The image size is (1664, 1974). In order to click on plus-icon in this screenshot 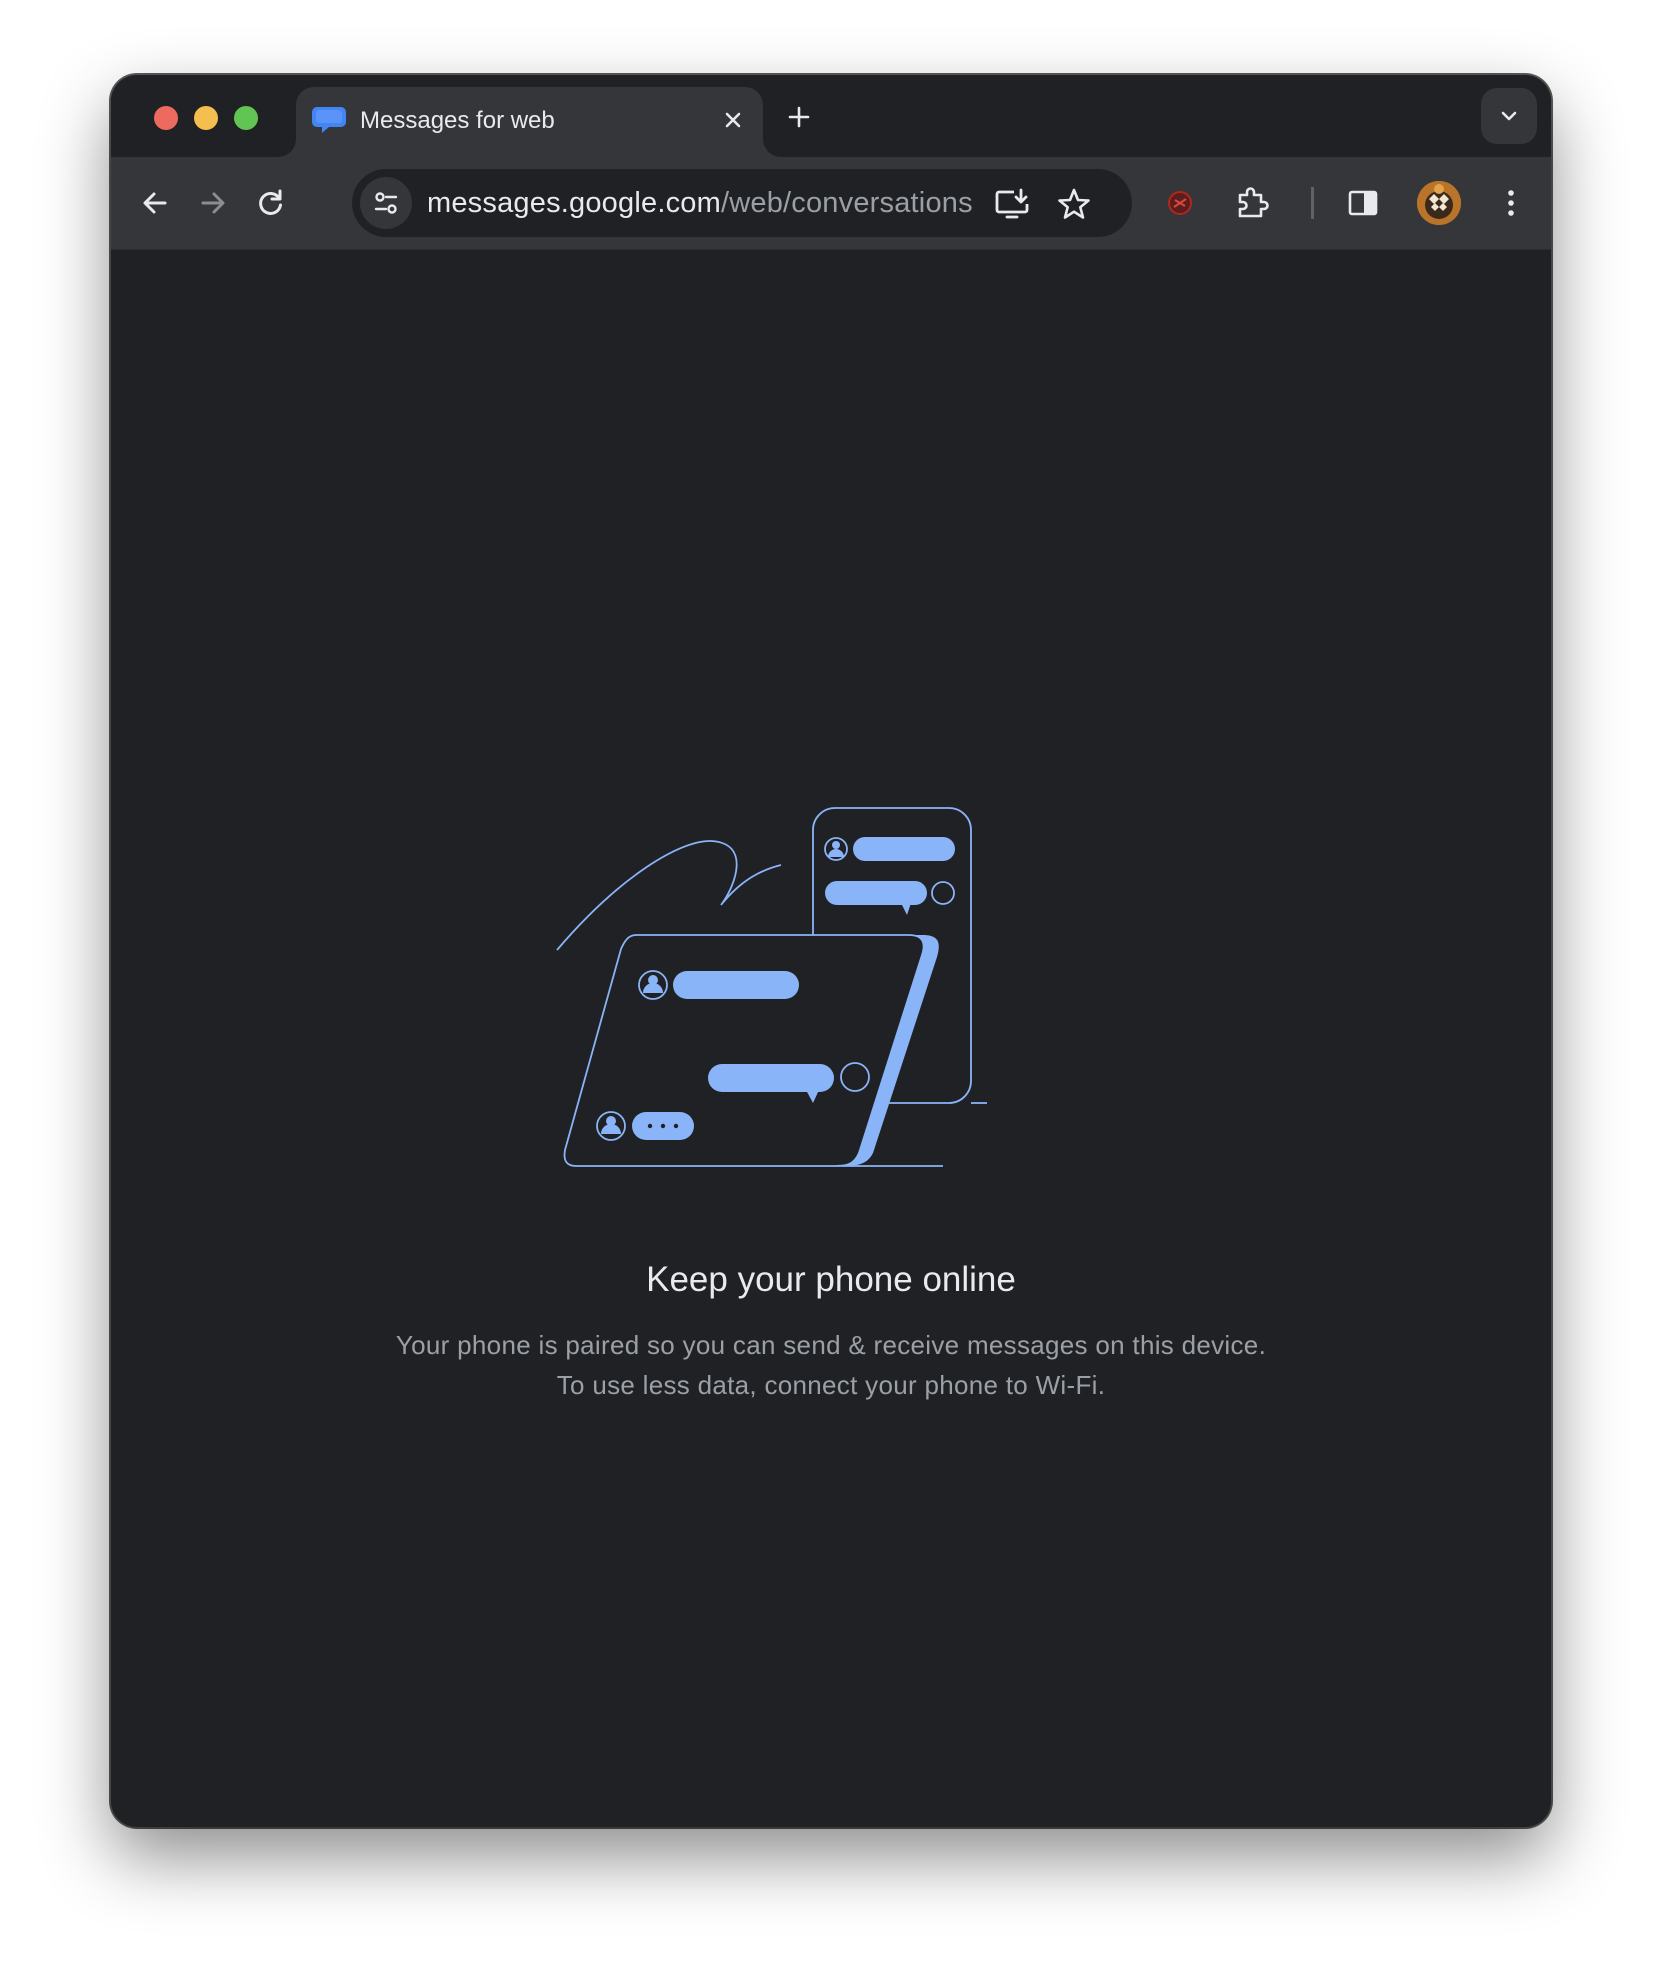, I will do `click(799, 117)`.